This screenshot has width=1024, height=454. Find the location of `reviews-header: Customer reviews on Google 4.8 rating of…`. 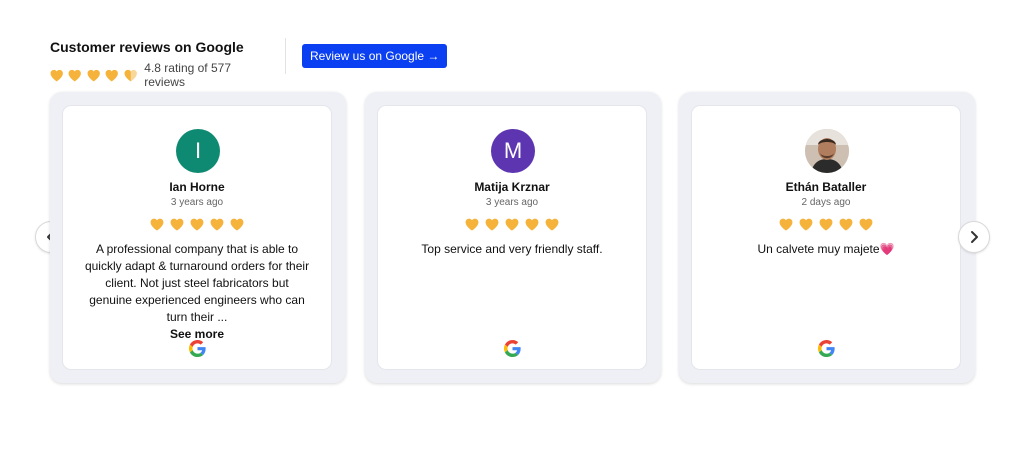

reviews-header: Customer reviews on Google 4.8 rating of… is located at coordinates (249, 63).